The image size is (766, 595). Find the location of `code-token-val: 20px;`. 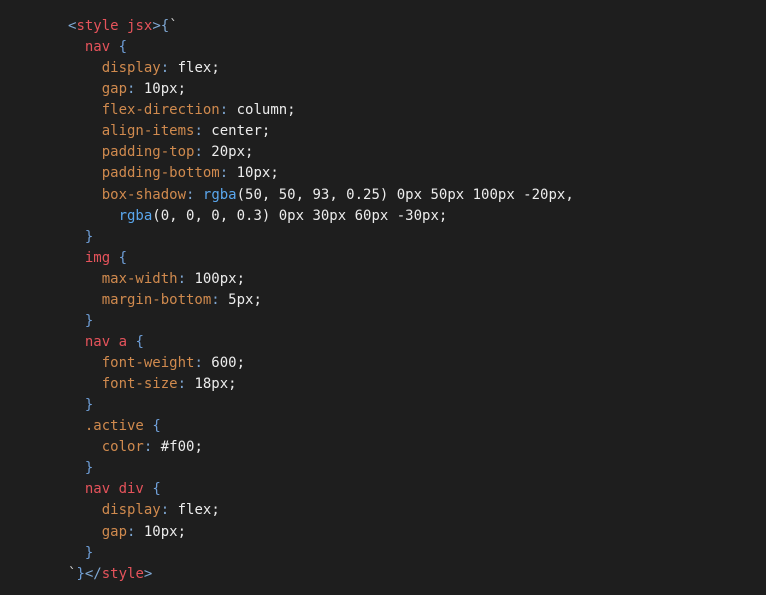

code-token-val: 20px; is located at coordinates (228, 152).